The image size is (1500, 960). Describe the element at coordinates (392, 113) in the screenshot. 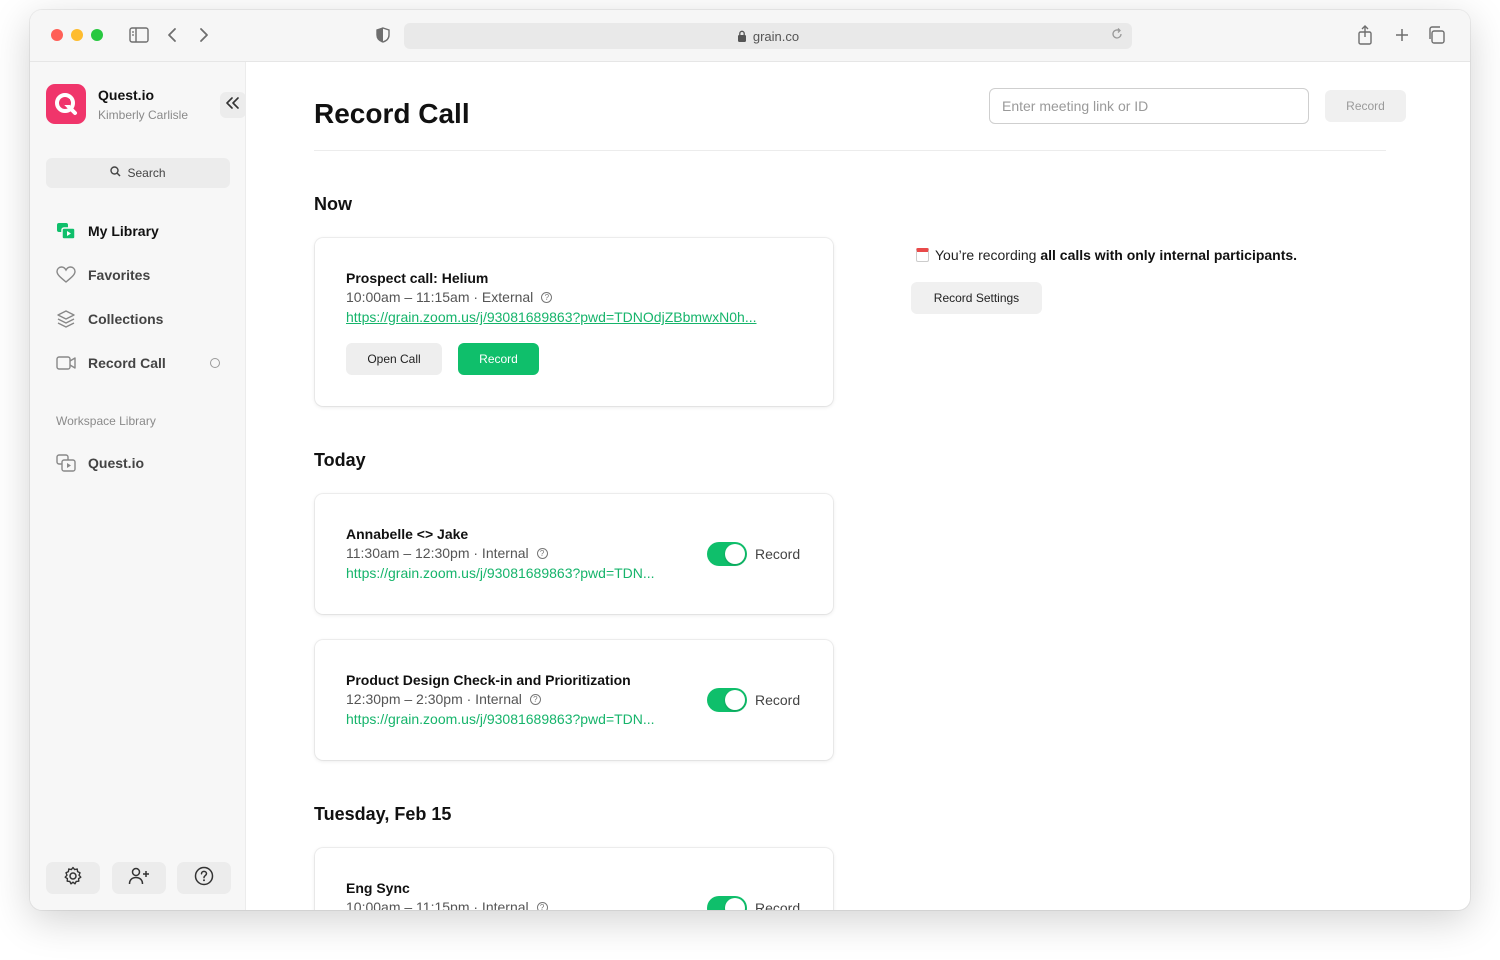

I see `page-title: Record Call` at that location.